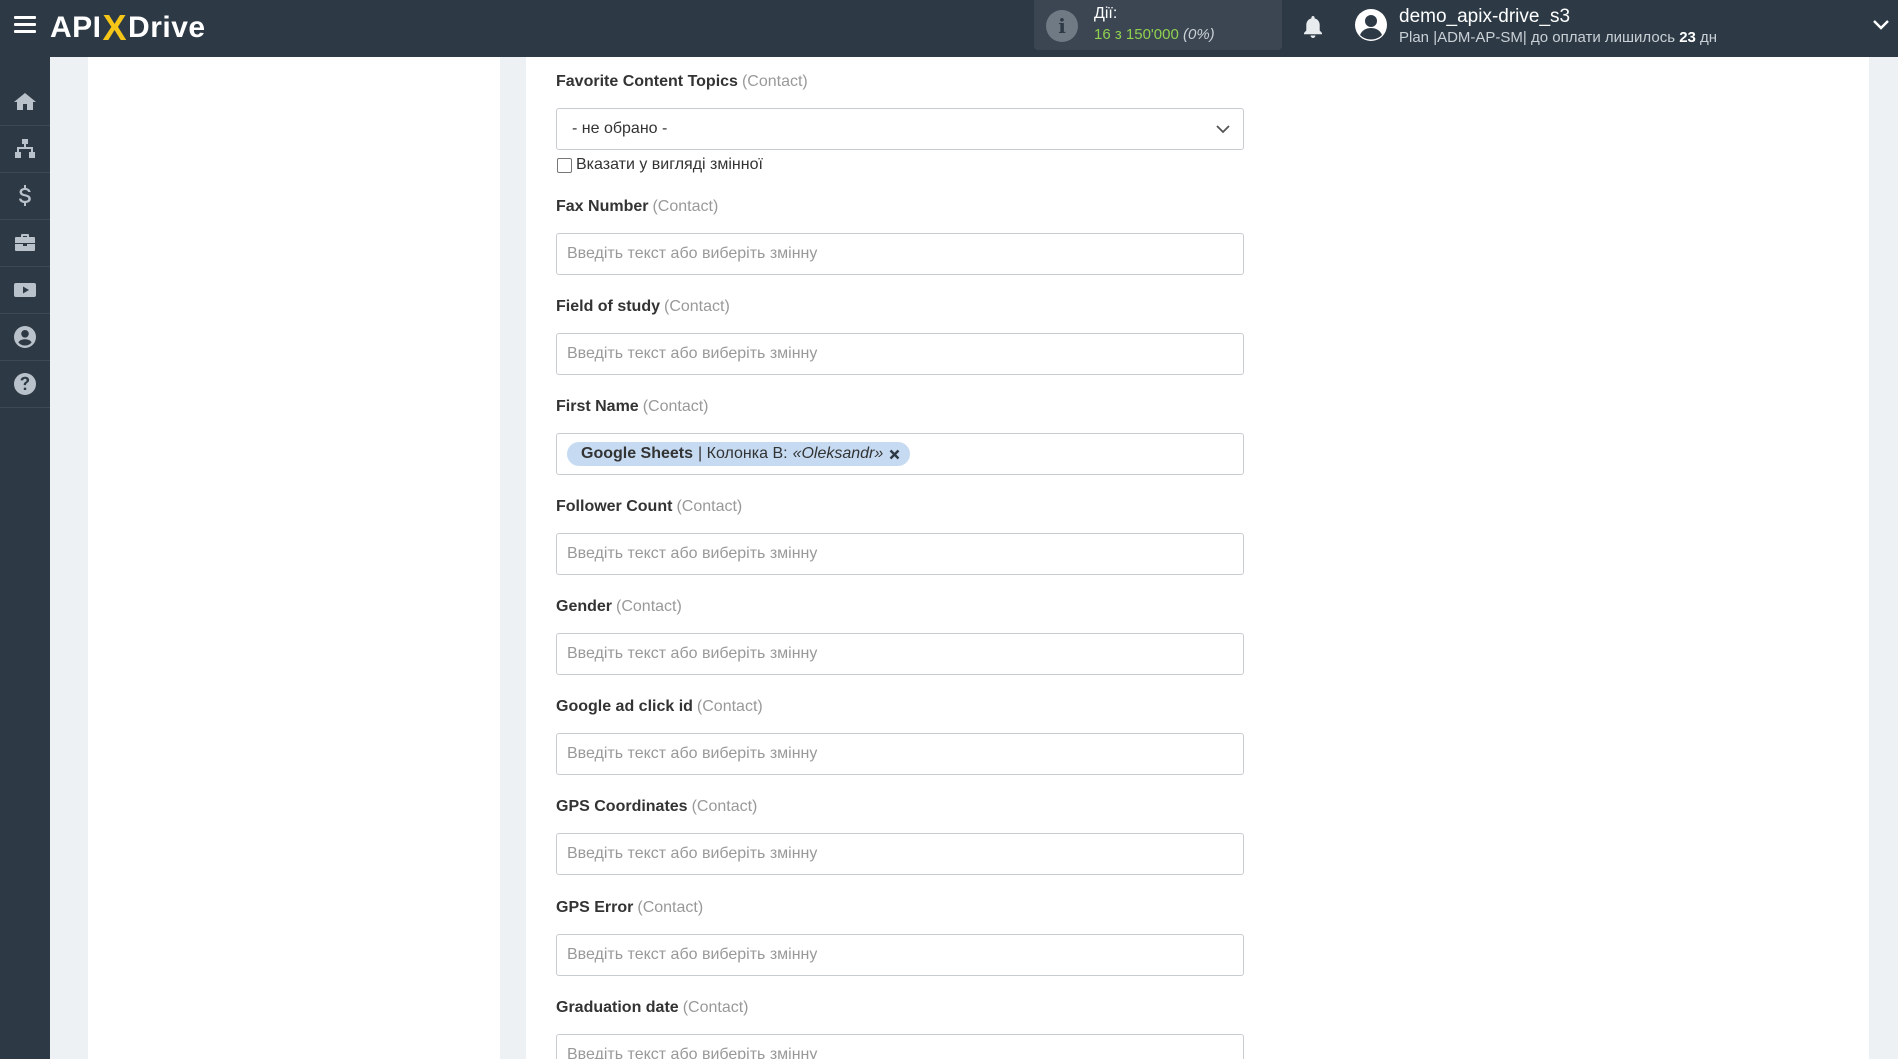 The image size is (1898, 1059). Describe the element at coordinates (637, 453) in the screenshot. I see `chip-source: Google Sheets` at that location.